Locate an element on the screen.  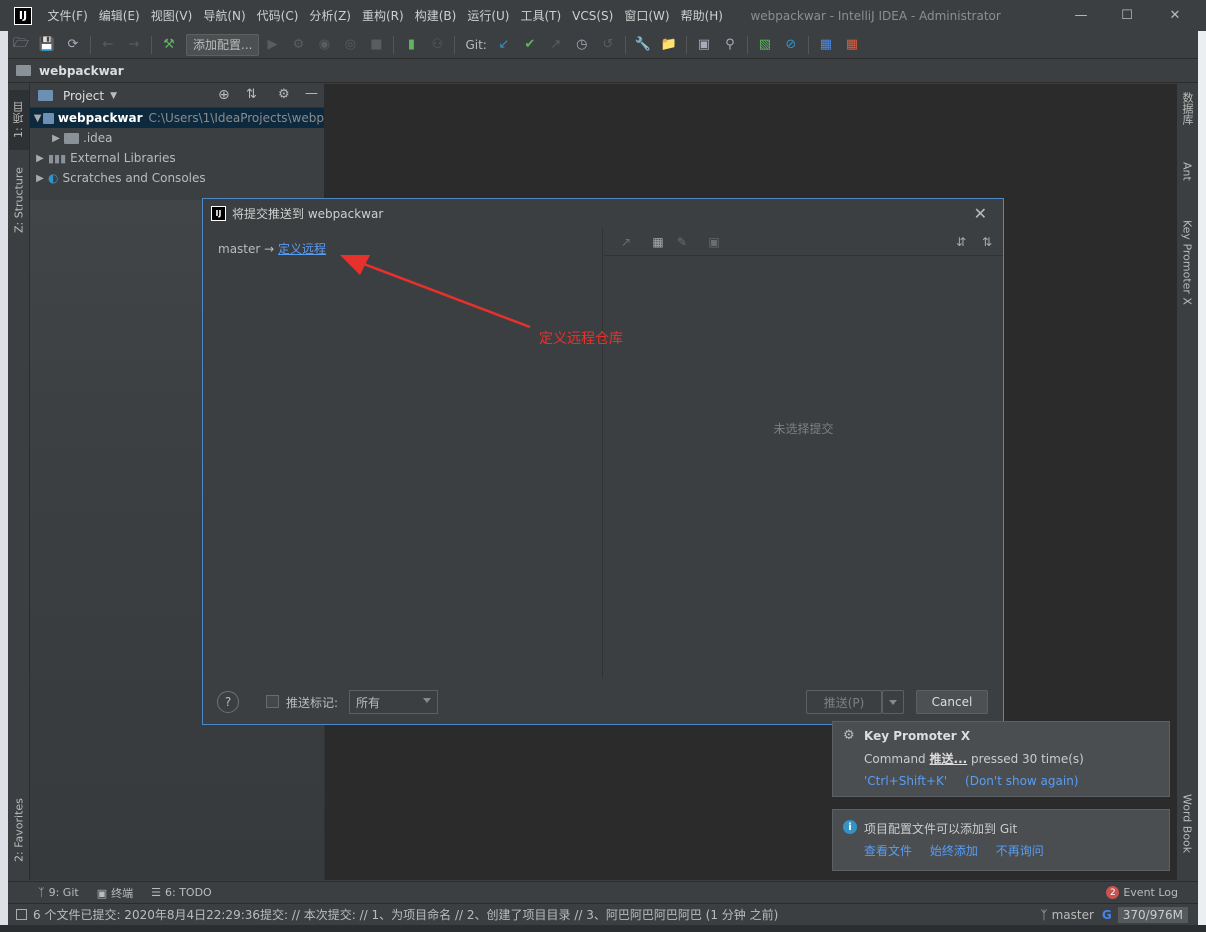
git-commit-icon: ✔ is located at coordinates (530, 45).